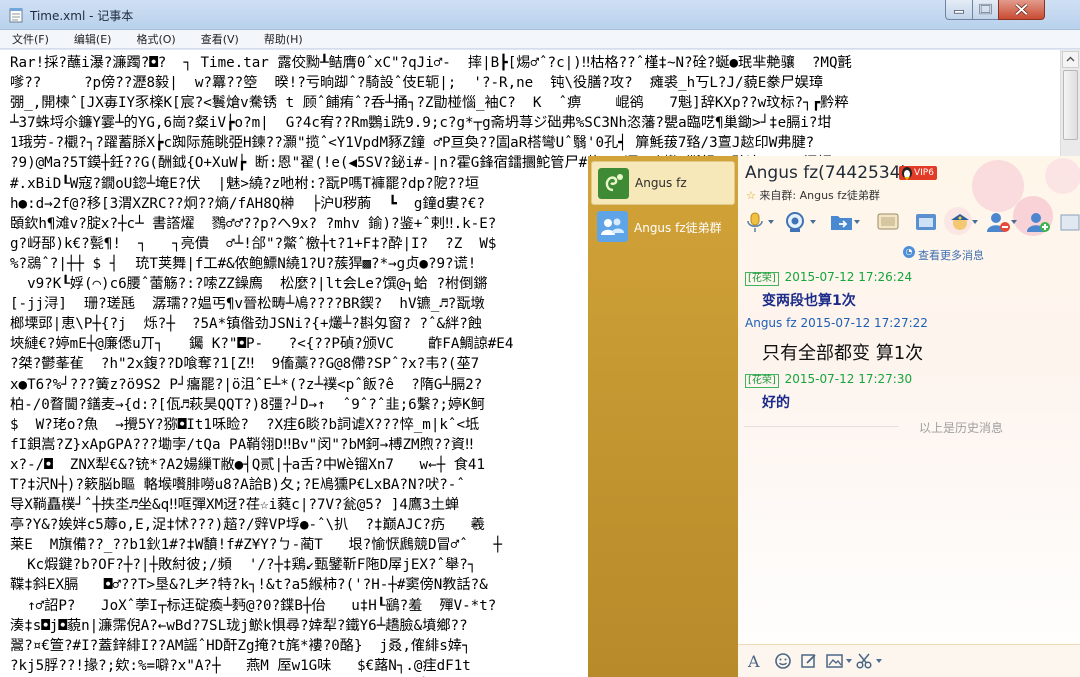  Describe the element at coordinates (865, 661) in the screenshot. I see `scissors-icon` at that location.